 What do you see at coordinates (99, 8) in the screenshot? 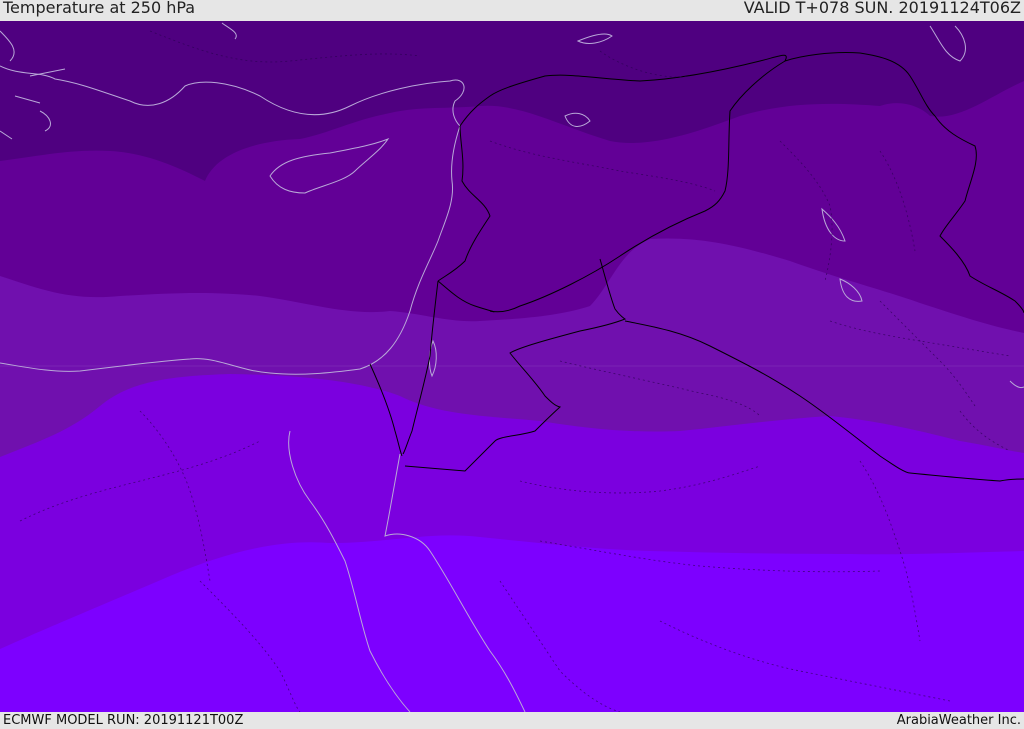
I see `map-title: Temperature at 250 hPa` at bounding box center [99, 8].